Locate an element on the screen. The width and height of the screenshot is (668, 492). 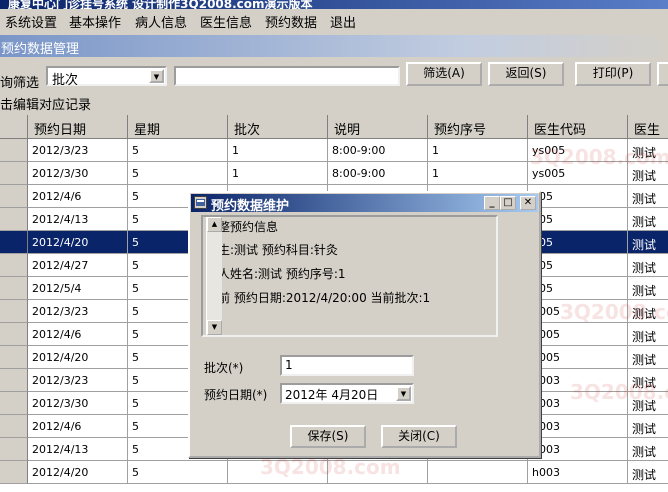
close-button: 关闭(C) is located at coordinates (419, 436).